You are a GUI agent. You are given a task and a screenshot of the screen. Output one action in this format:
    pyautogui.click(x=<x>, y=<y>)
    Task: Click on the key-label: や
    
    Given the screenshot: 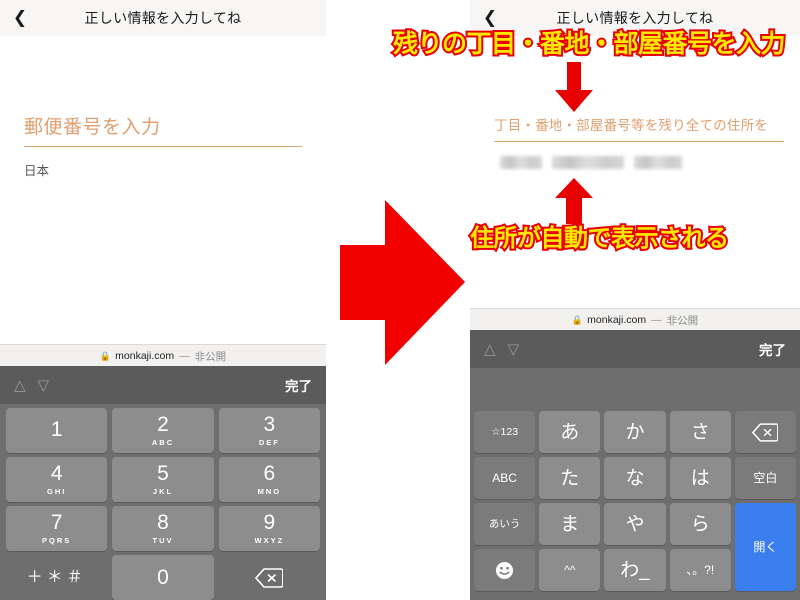 What is the action you would take?
    pyautogui.click(x=635, y=524)
    